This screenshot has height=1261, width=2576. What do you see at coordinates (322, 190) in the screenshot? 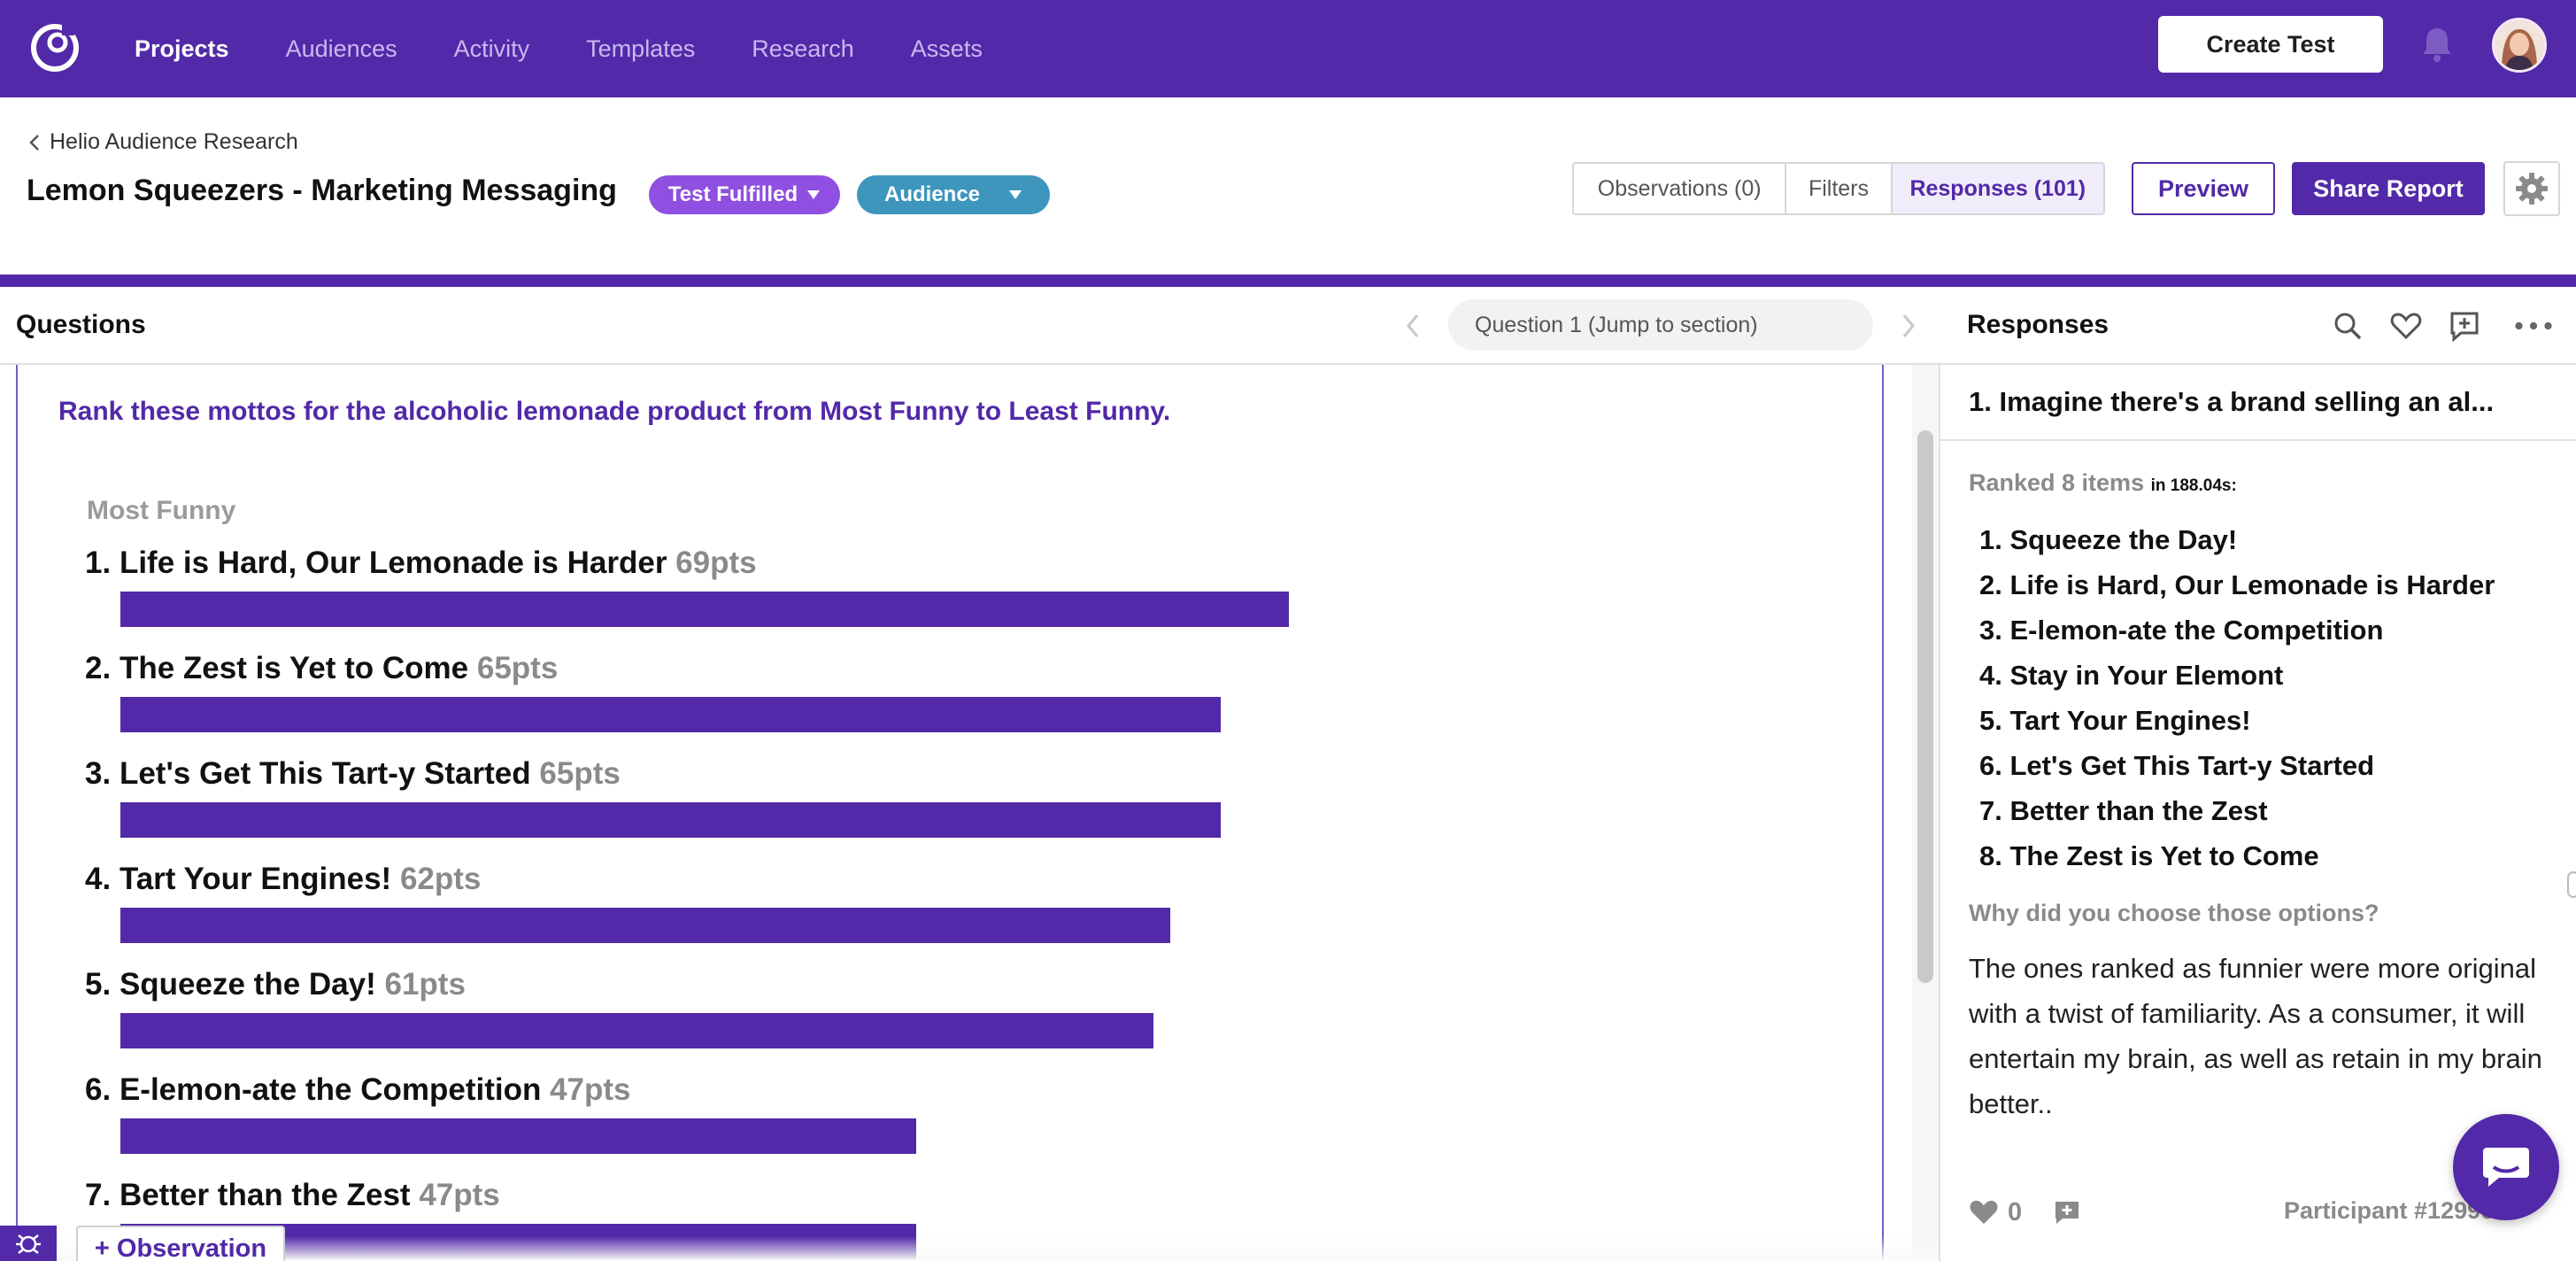
I see `page-title: Lemon Squeezers - Marketing Messaging` at bounding box center [322, 190].